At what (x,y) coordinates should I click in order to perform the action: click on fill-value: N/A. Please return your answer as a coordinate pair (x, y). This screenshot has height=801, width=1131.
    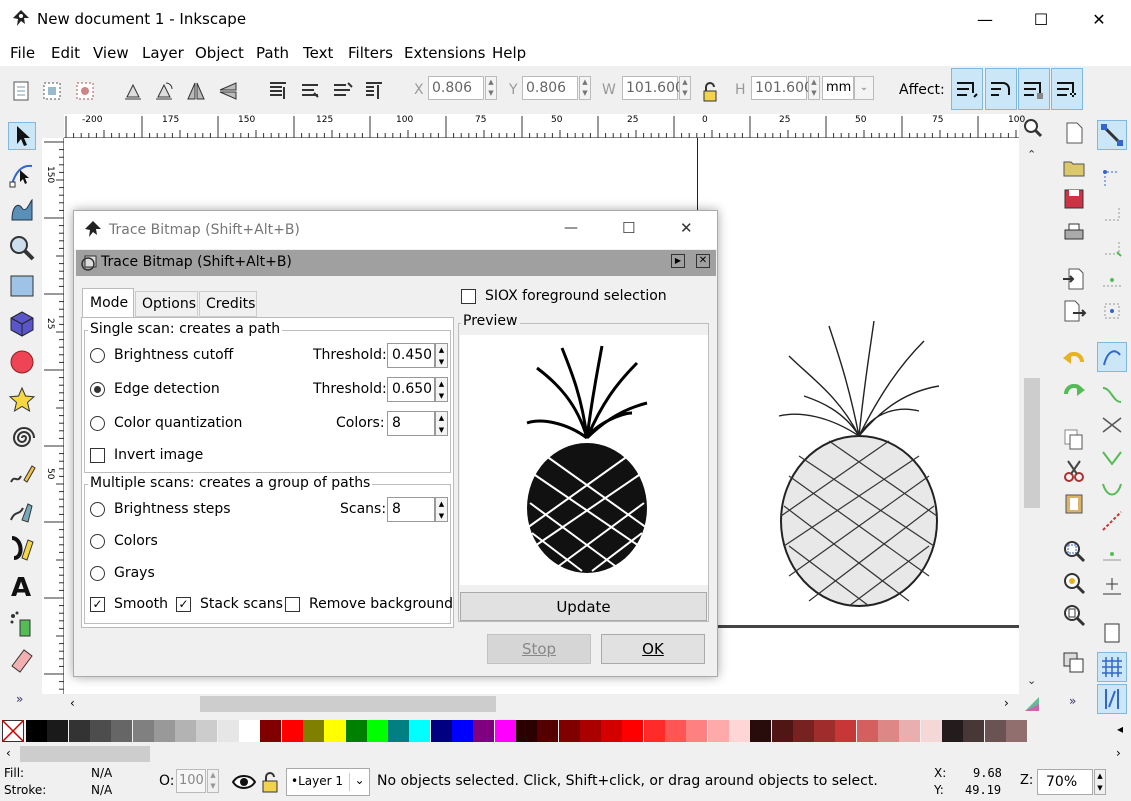
    Looking at the image, I should click on (101, 773).